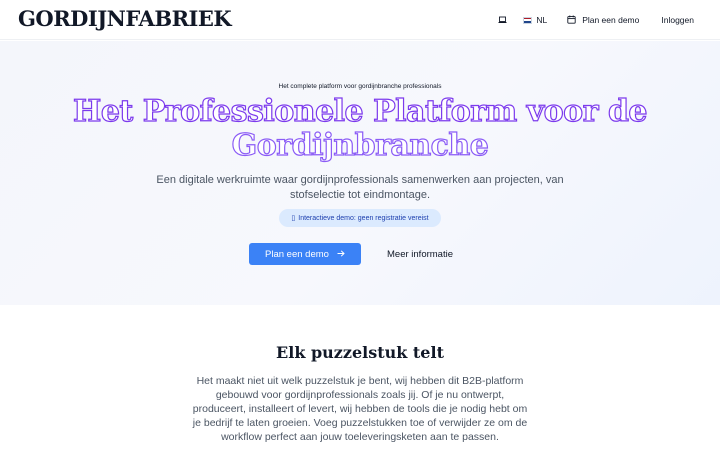  I want to click on section-title: Elk puzzelstuk telt, so click(360, 352).